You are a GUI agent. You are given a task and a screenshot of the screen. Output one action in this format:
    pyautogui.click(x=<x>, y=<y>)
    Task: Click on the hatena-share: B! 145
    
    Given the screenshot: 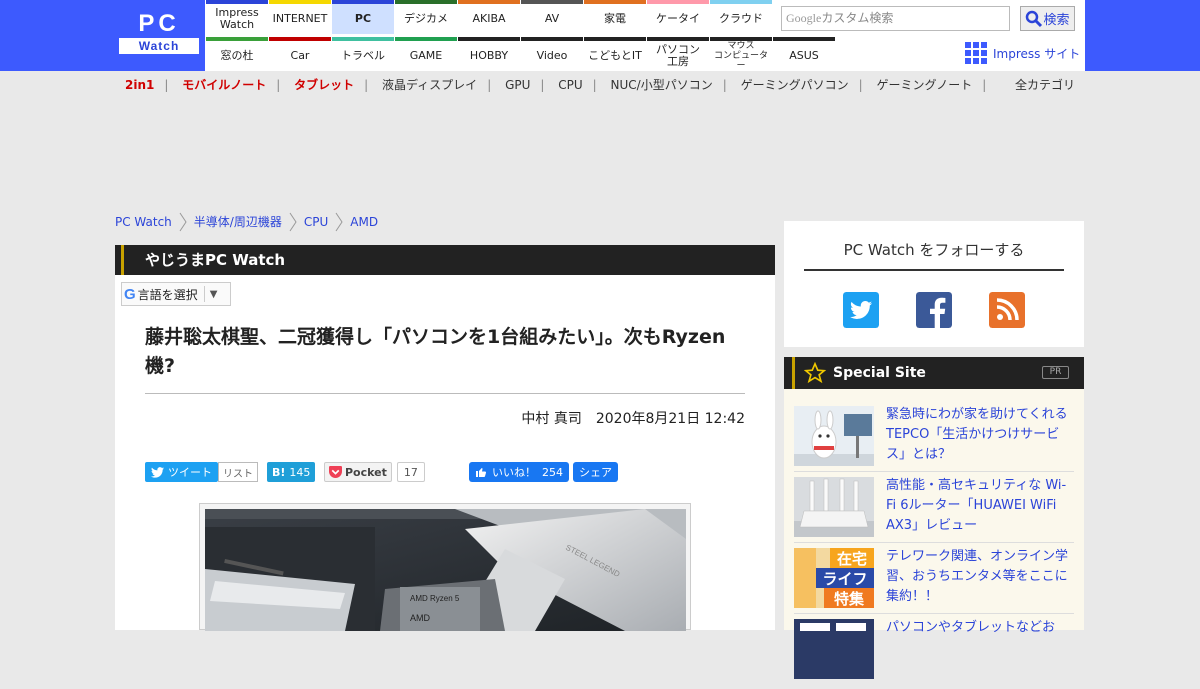 What is the action you would take?
    pyautogui.click(x=291, y=472)
    